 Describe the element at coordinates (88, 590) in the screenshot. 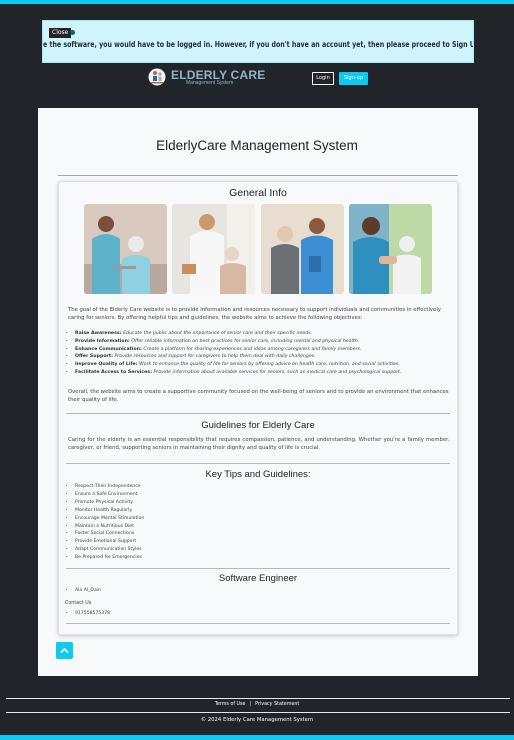

I see `engineer-name: Ala Al_Dain` at that location.